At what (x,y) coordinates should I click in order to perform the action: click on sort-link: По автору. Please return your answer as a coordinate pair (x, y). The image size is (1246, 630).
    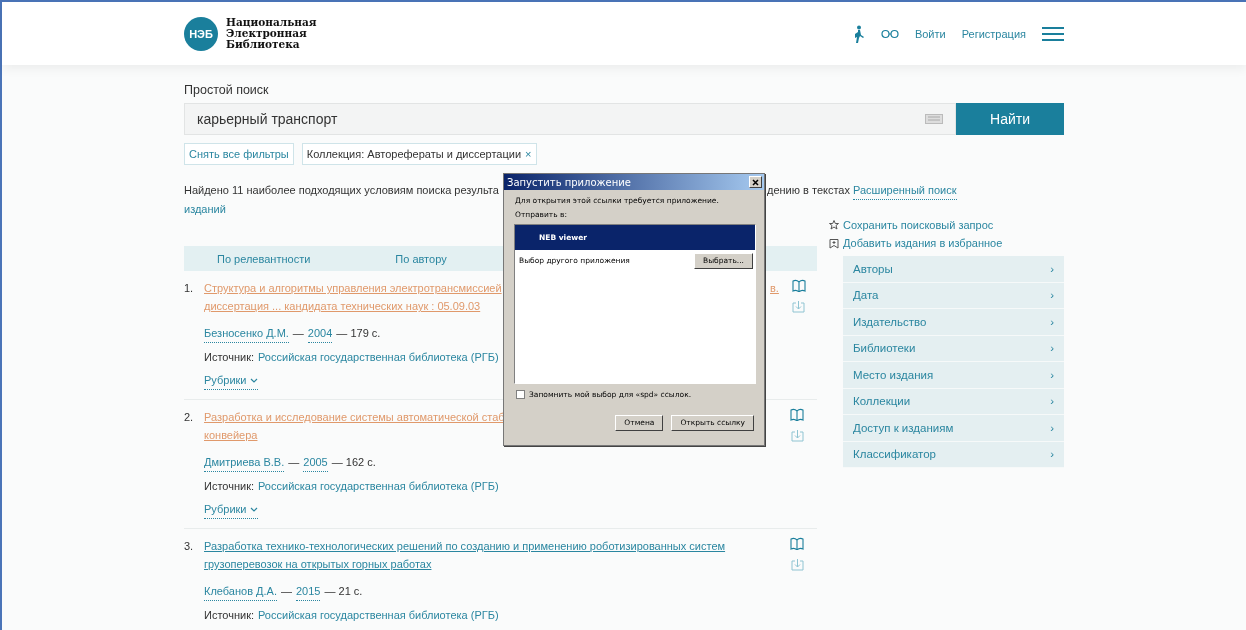
    Looking at the image, I should click on (421, 258).